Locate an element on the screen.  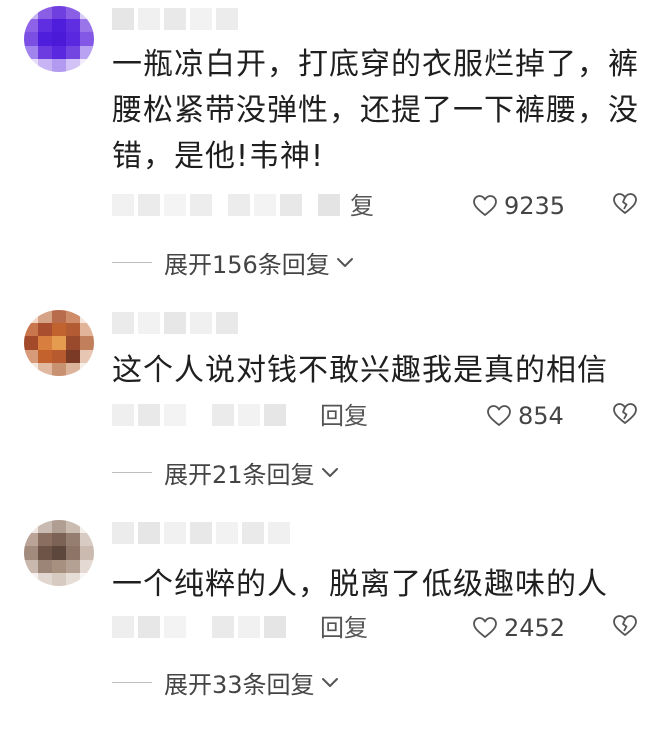
like-button: 9235 is located at coordinates (518, 206).